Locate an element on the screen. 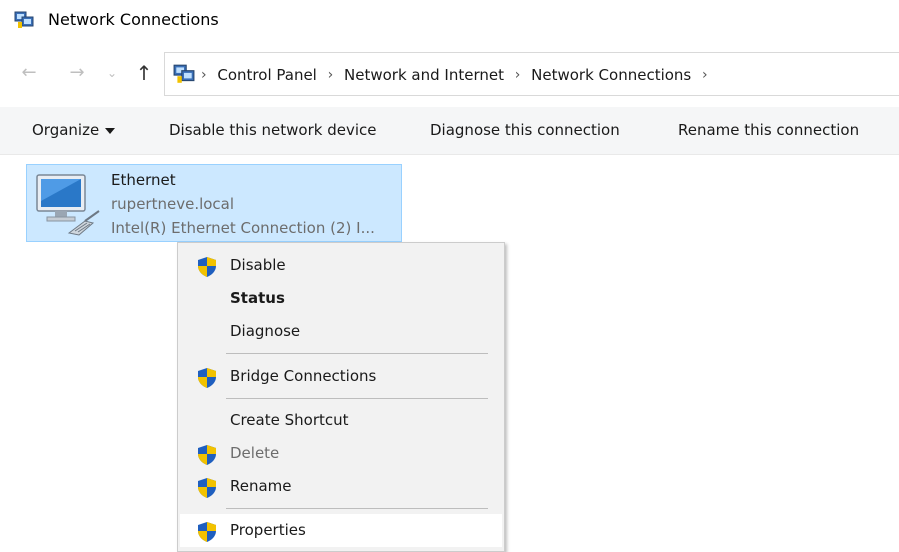  menu-item-label: Bridge Connections is located at coordinates (303, 376).